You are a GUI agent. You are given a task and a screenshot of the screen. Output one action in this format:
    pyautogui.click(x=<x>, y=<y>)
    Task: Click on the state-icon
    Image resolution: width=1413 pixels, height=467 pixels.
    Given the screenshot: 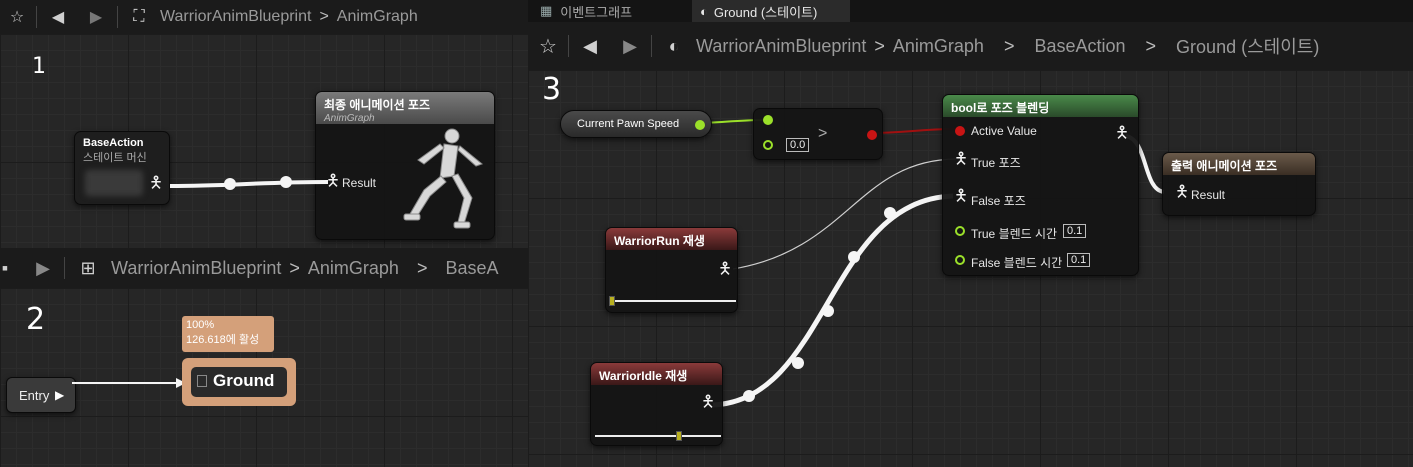 What is the action you would take?
    pyautogui.click(x=202, y=381)
    